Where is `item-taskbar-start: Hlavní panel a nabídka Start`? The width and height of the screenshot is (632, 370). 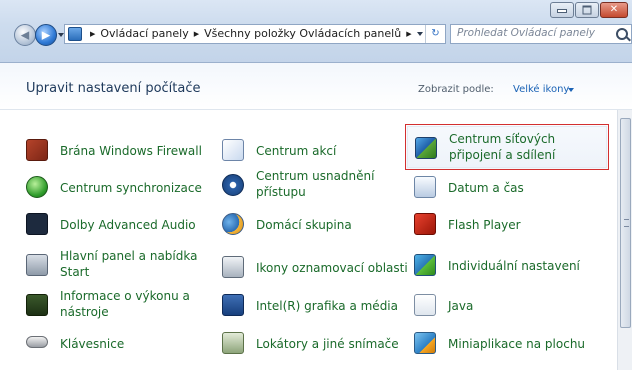 item-taskbar-start: Hlavní panel a nabídka Start is located at coordinates (116, 266).